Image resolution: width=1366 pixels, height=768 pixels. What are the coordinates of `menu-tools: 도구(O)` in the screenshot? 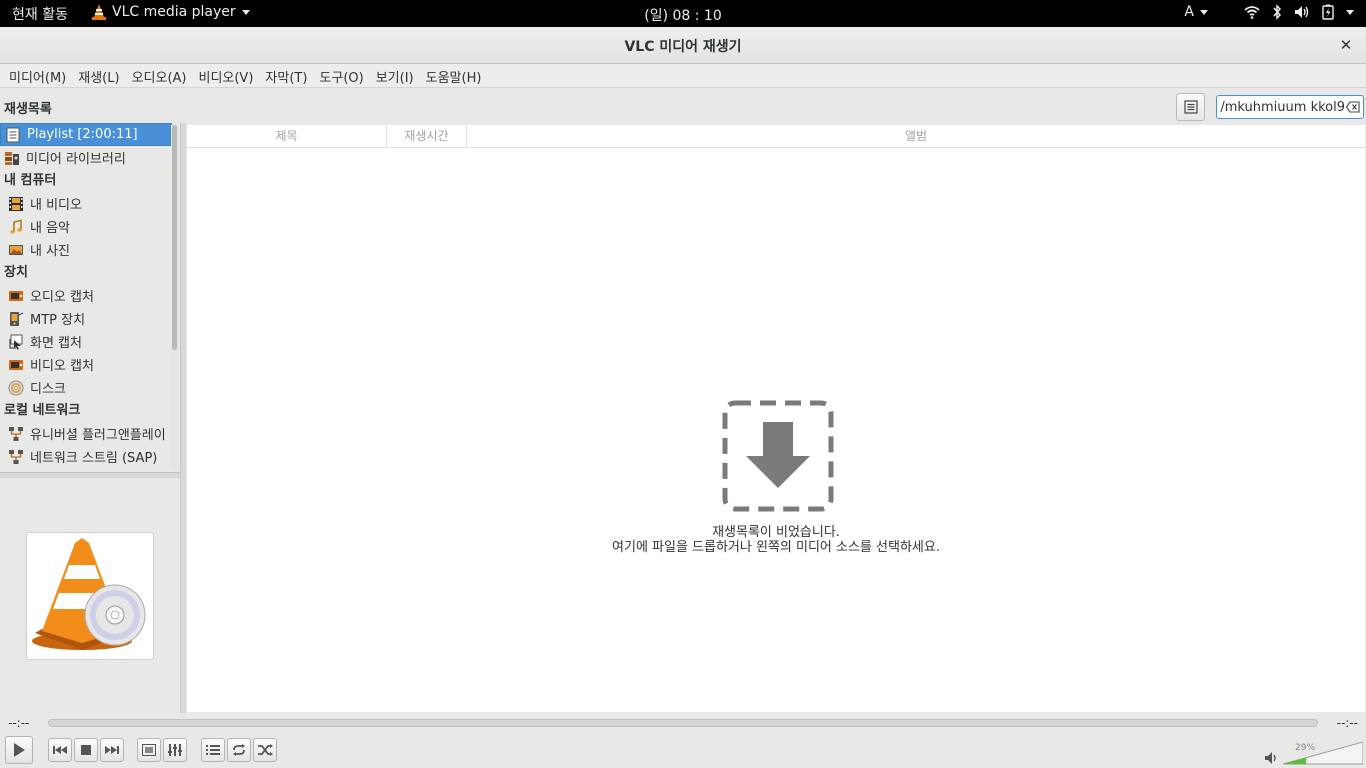 It's located at (341, 75).